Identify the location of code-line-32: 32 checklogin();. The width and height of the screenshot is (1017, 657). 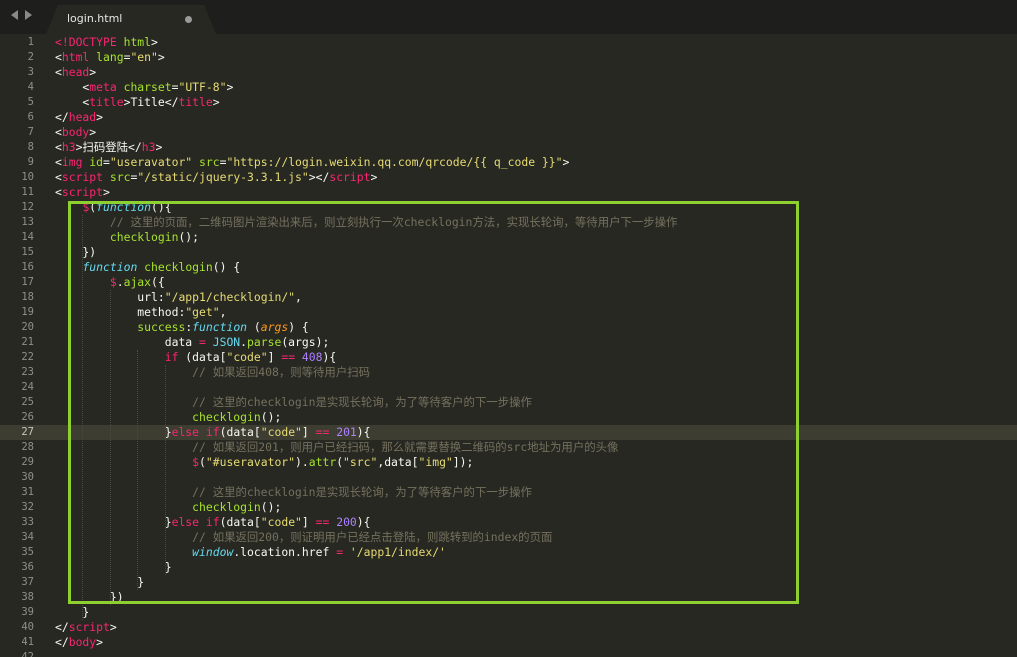
(508, 507).